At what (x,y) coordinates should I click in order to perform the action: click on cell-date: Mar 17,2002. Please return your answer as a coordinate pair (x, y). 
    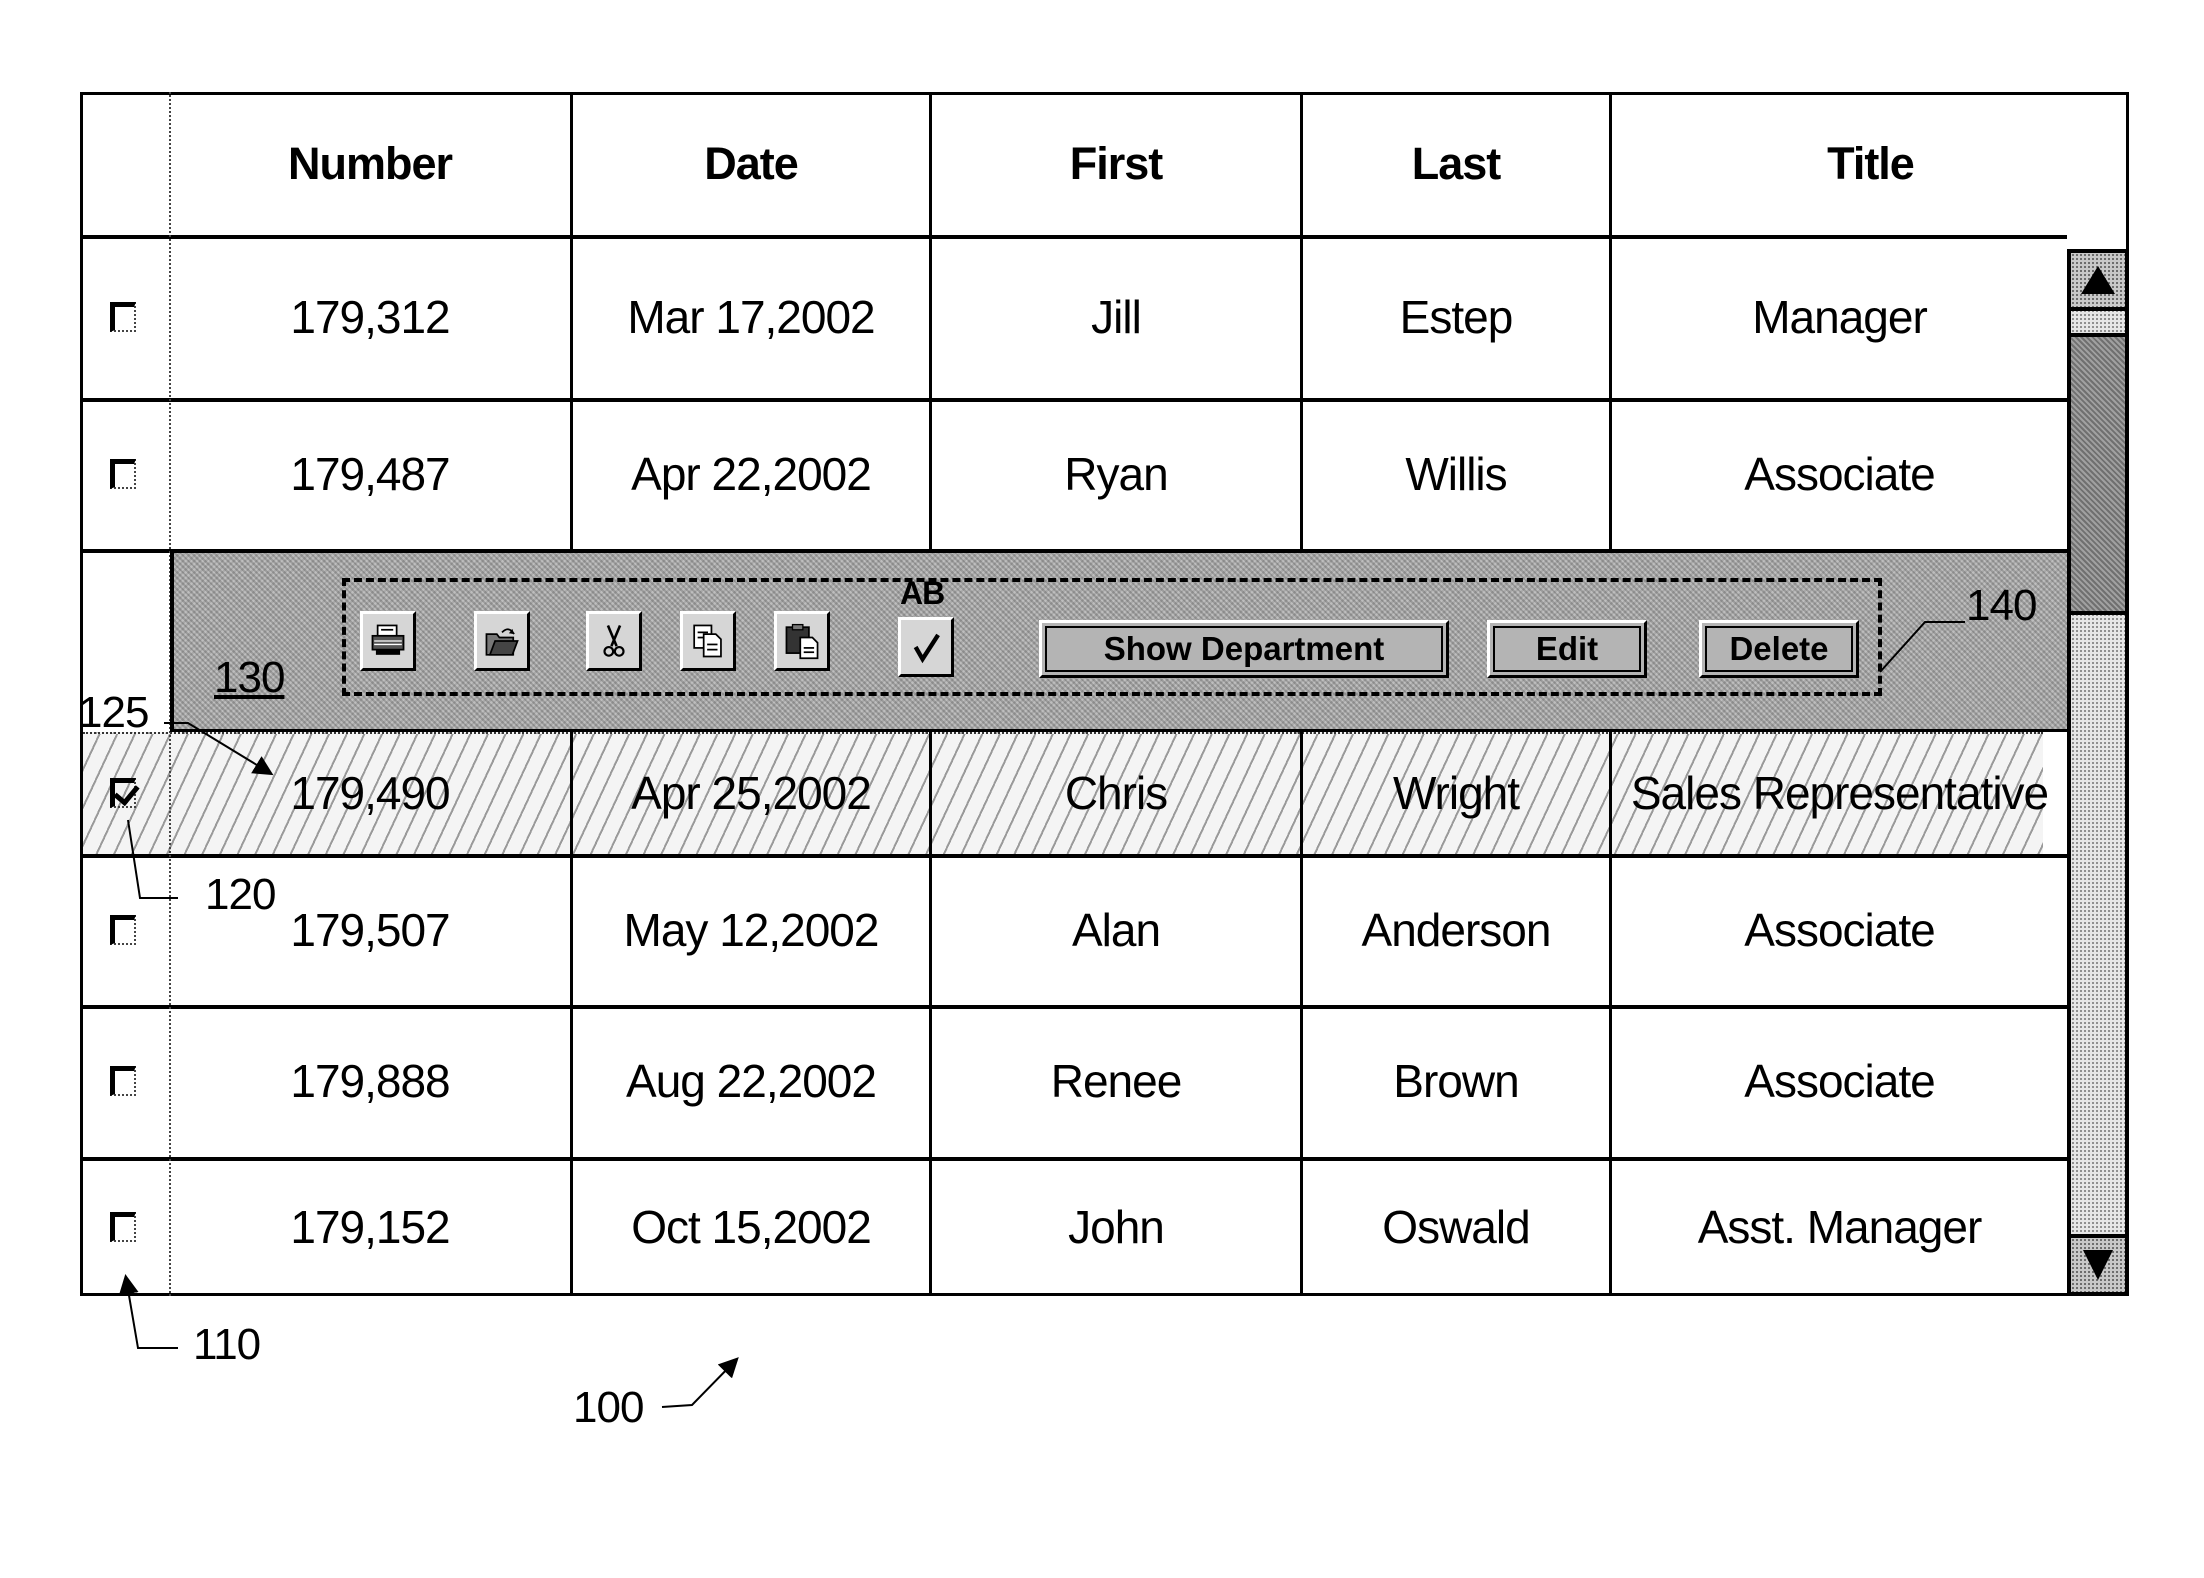
    Looking at the image, I should click on (751, 316).